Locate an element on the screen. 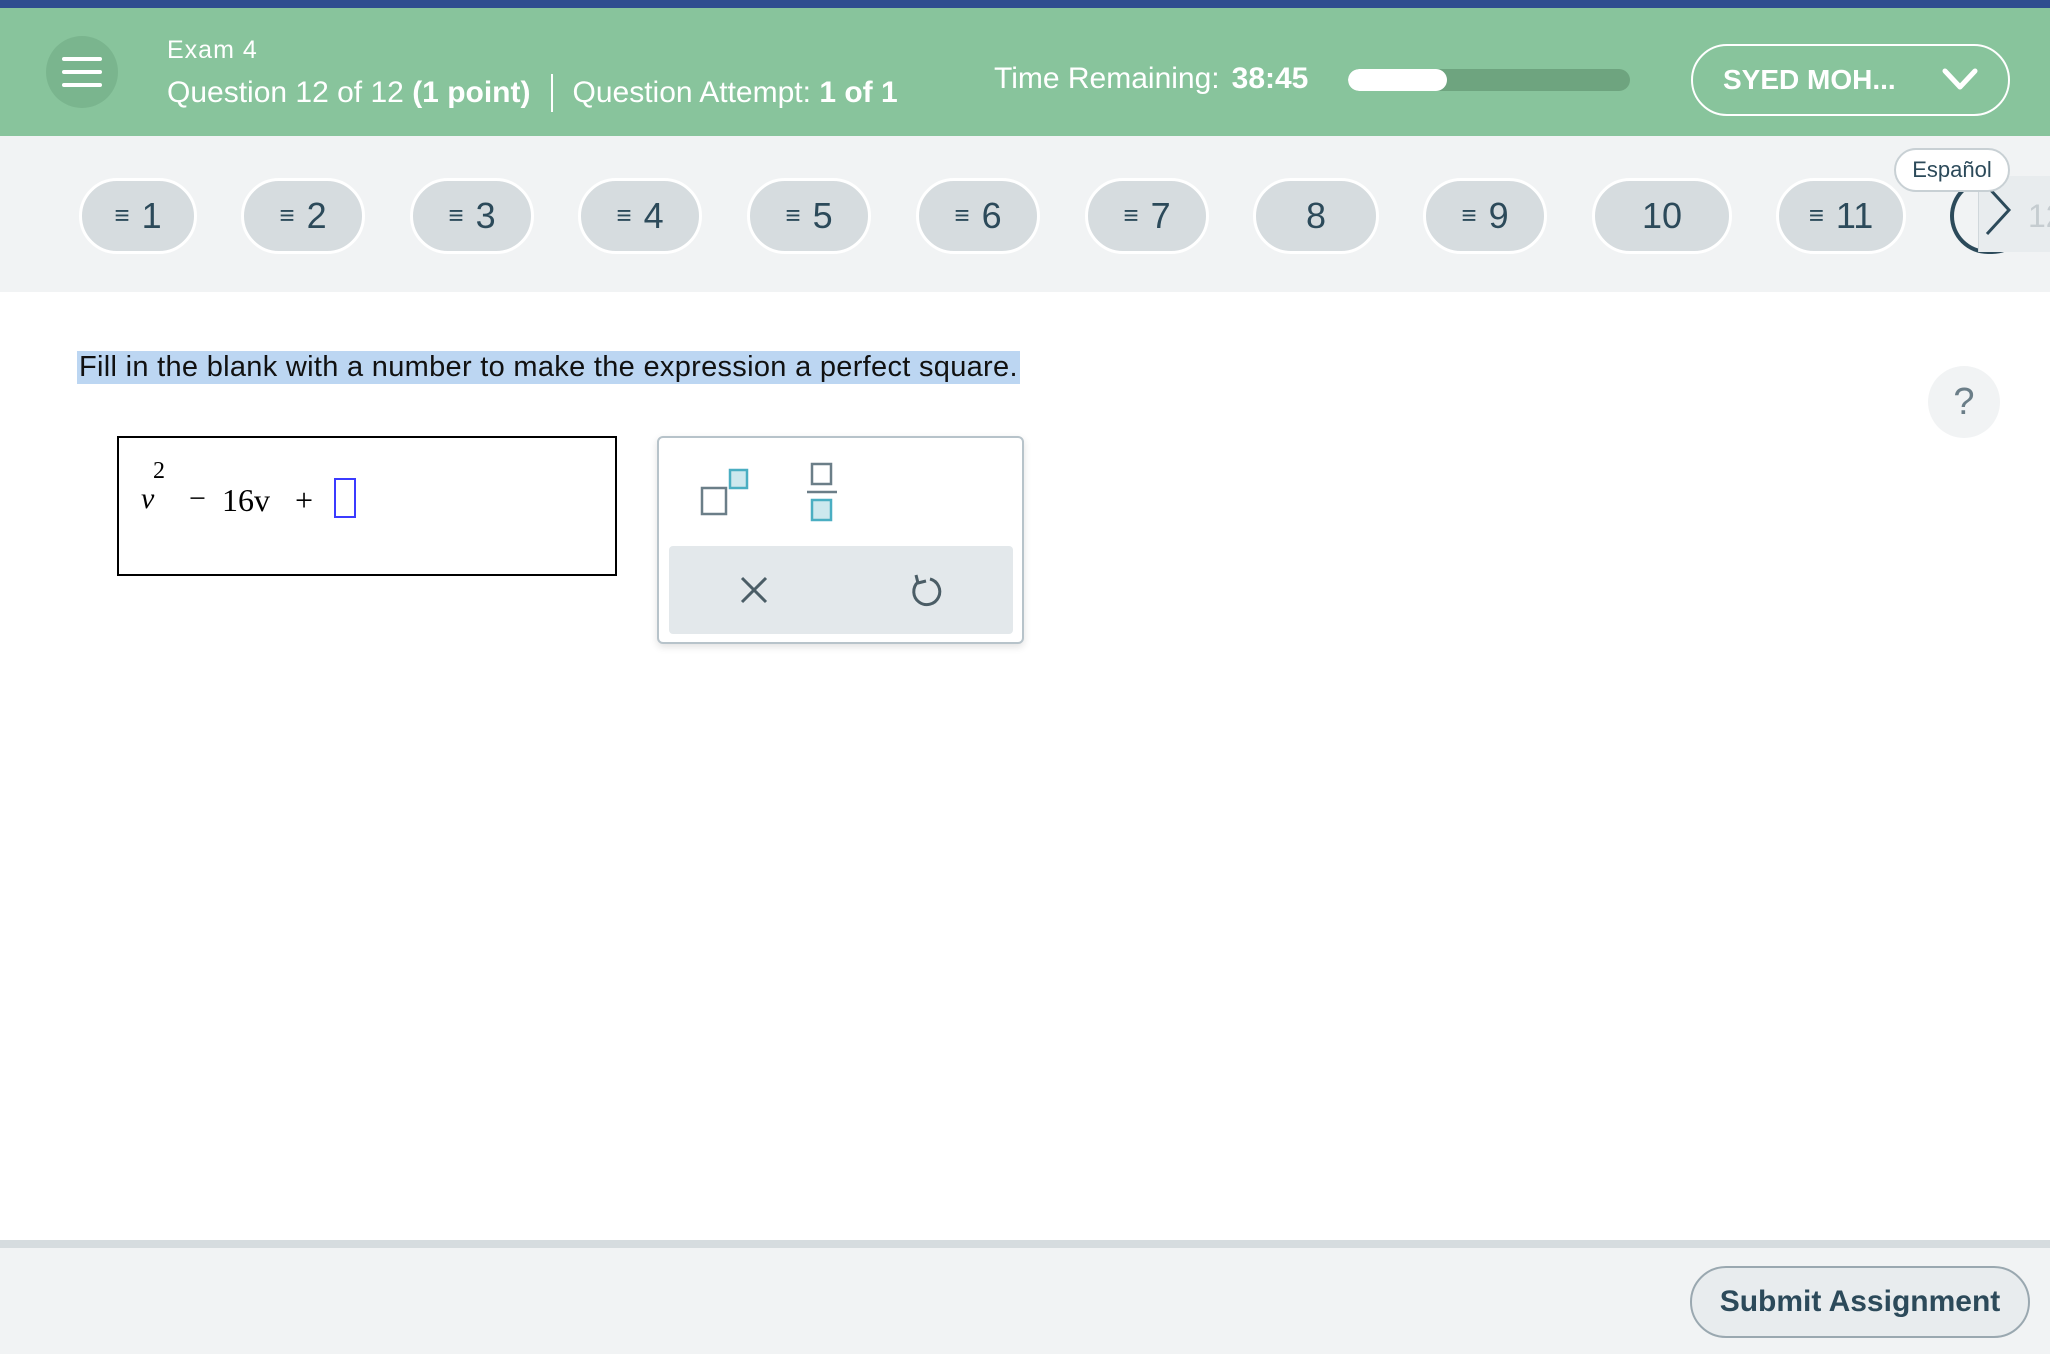 Image resolution: width=2050 pixels, height=1354 pixels. question-nav-button: 10 is located at coordinates (1662, 216).